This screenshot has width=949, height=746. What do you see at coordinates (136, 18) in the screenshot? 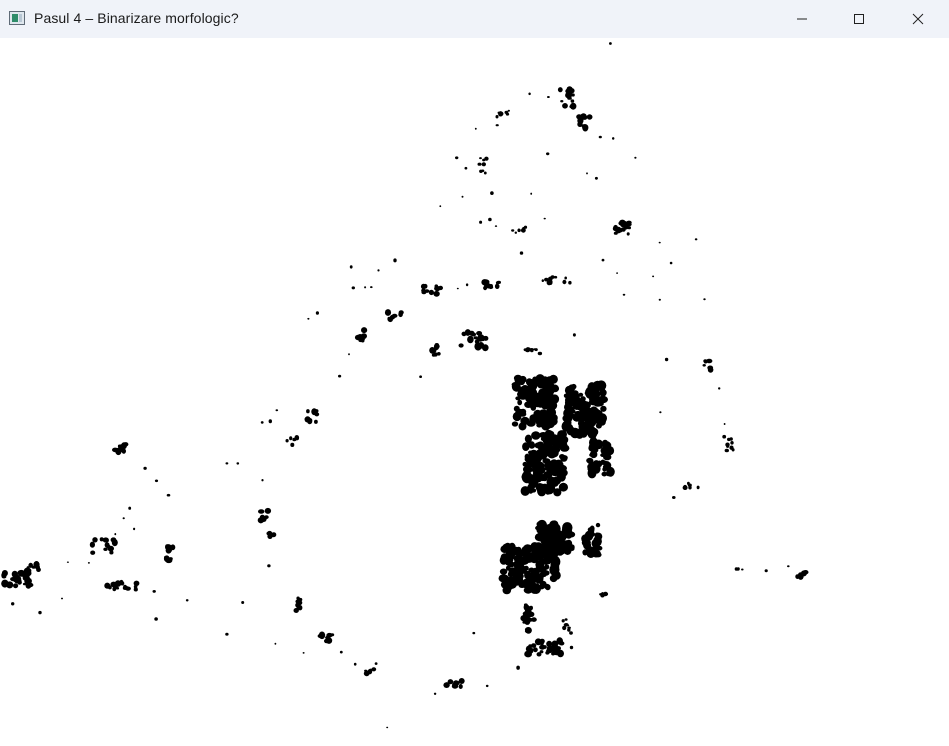
I see `window-title: Pasul 4 – Binarizare morfologic?` at bounding box center [136, 18].